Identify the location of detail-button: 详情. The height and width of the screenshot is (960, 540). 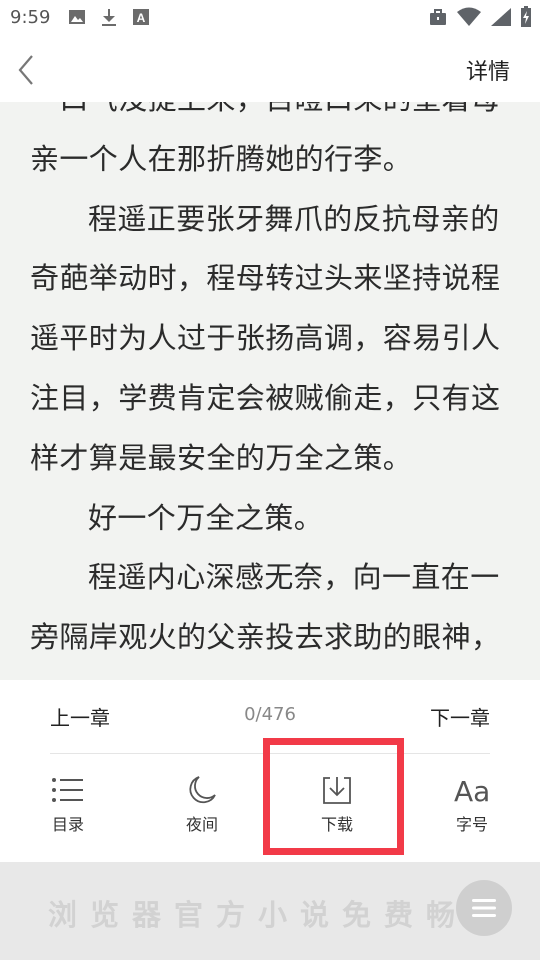
(488, 70).